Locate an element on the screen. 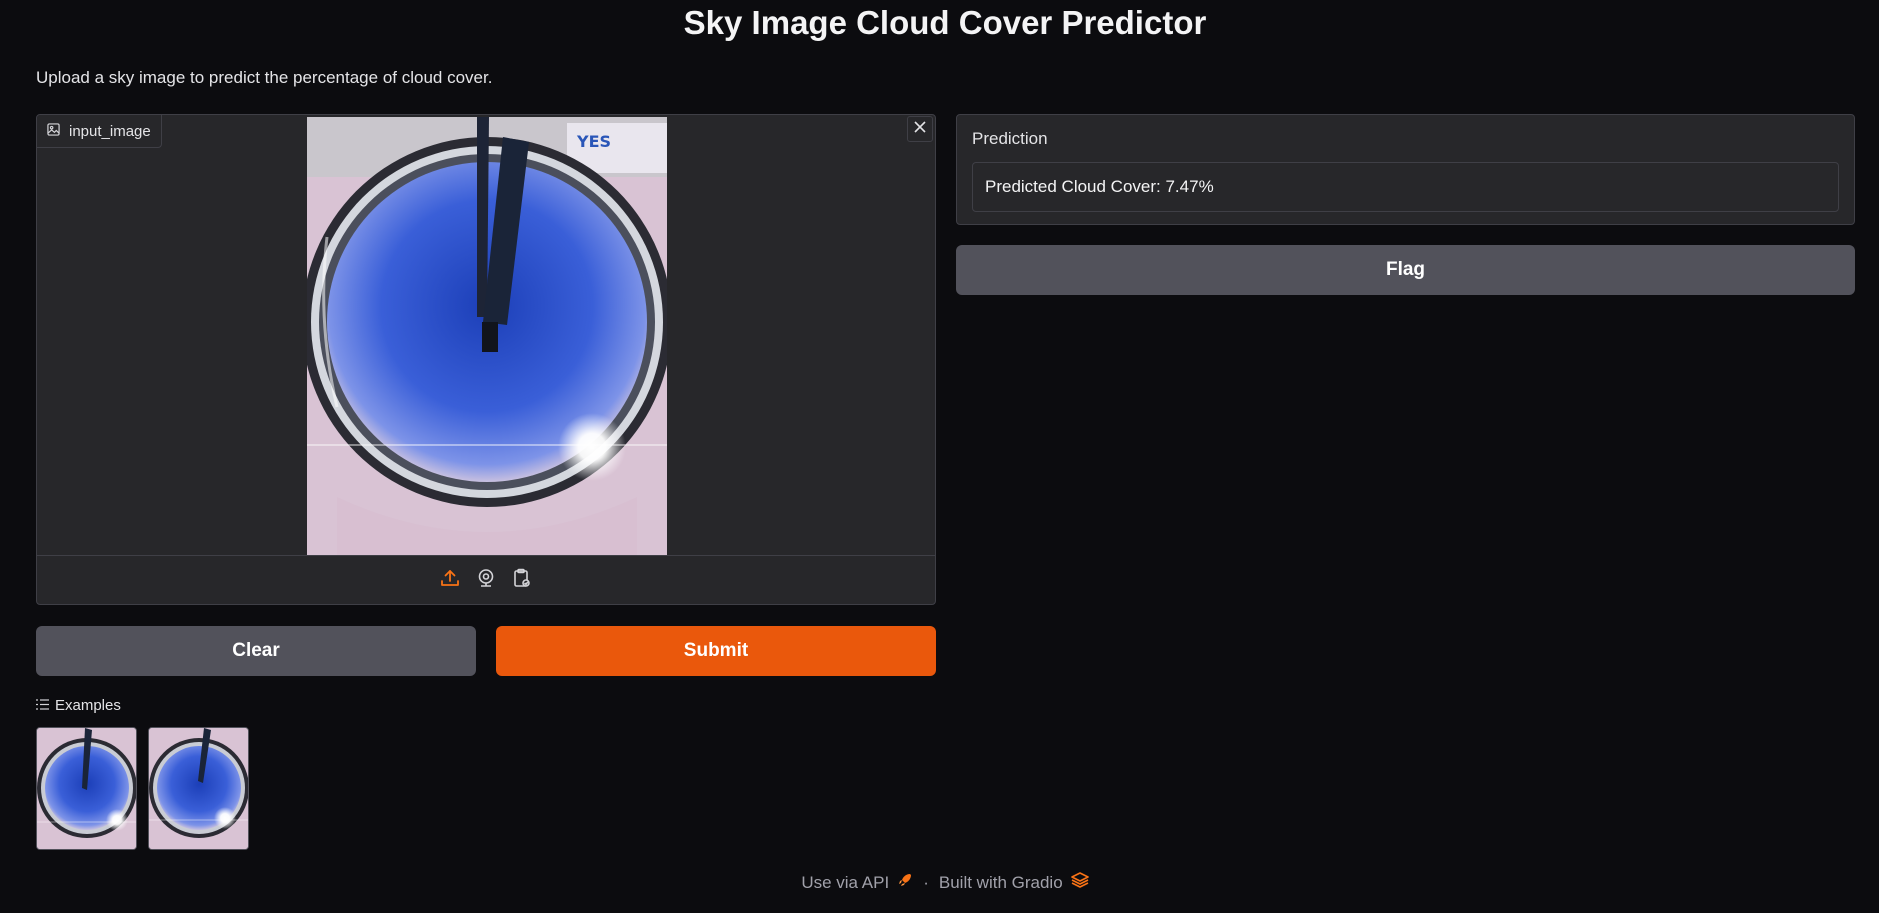 This screenshot has width=1879, height=913. svg-text: YES is located at coordinates (593, 141).